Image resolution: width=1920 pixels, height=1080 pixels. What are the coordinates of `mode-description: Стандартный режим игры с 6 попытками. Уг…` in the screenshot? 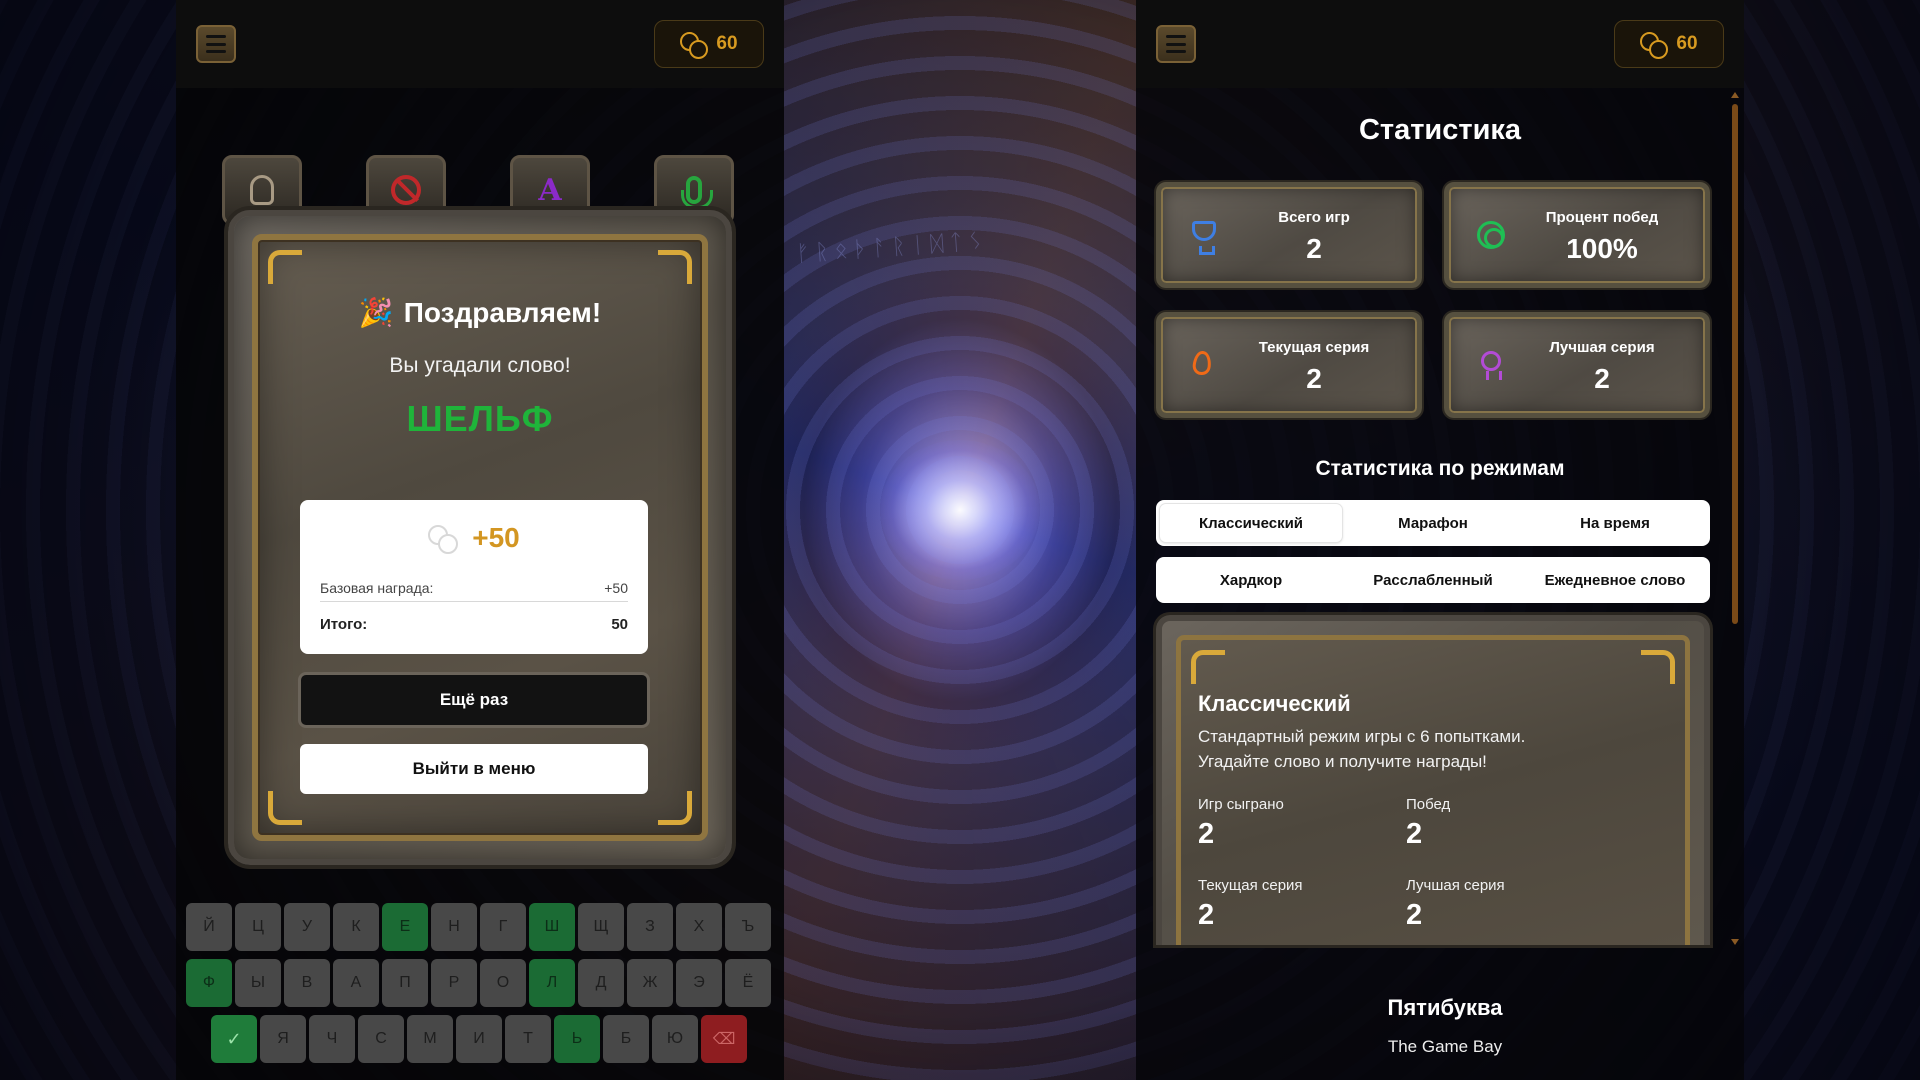 It's located at (1362, 749).